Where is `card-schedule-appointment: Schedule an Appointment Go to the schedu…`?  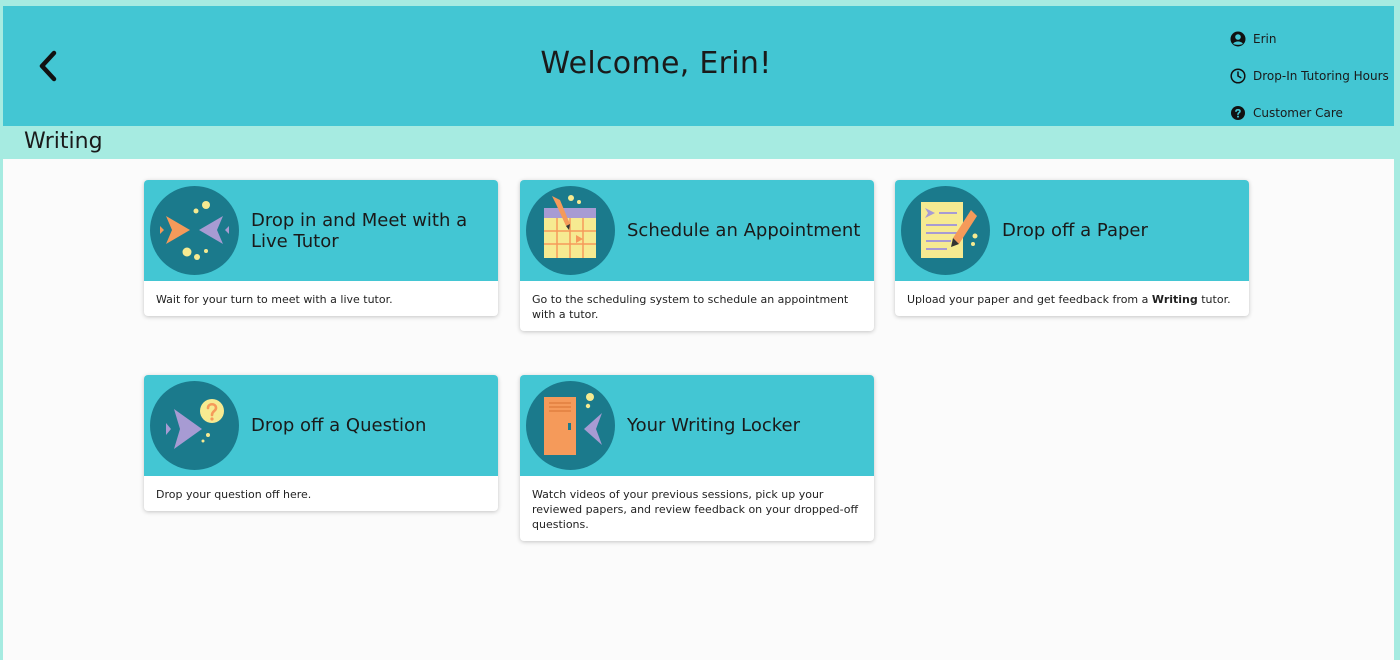
card-schedule-appointment: Schedule an Appointment Go to the schedu… is located at coordinates (697, 255).